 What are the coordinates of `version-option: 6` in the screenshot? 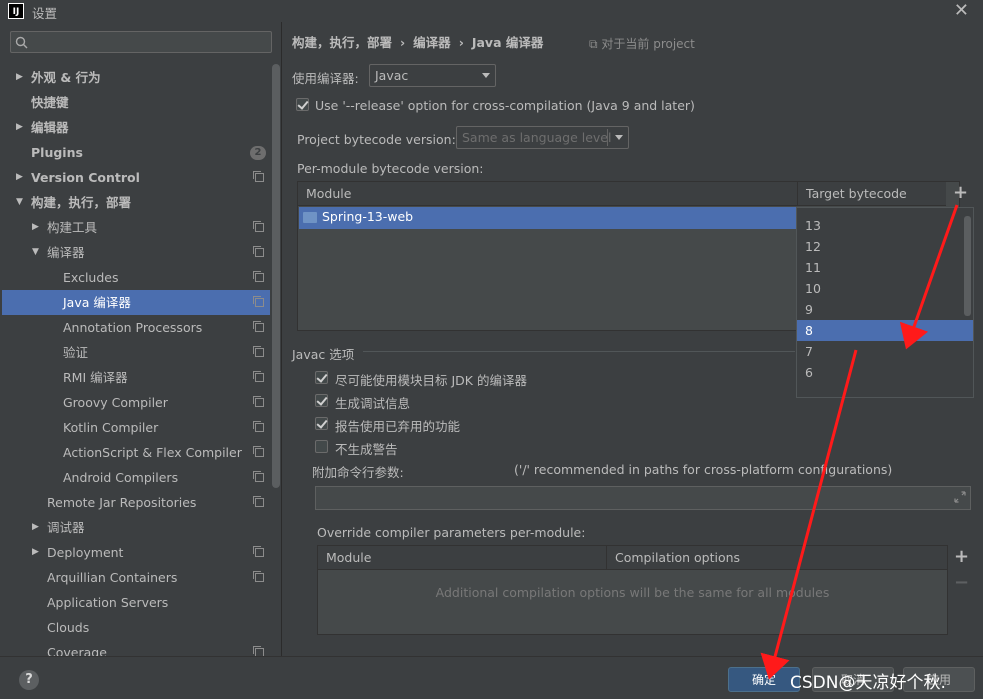 It's located at (885, 372).